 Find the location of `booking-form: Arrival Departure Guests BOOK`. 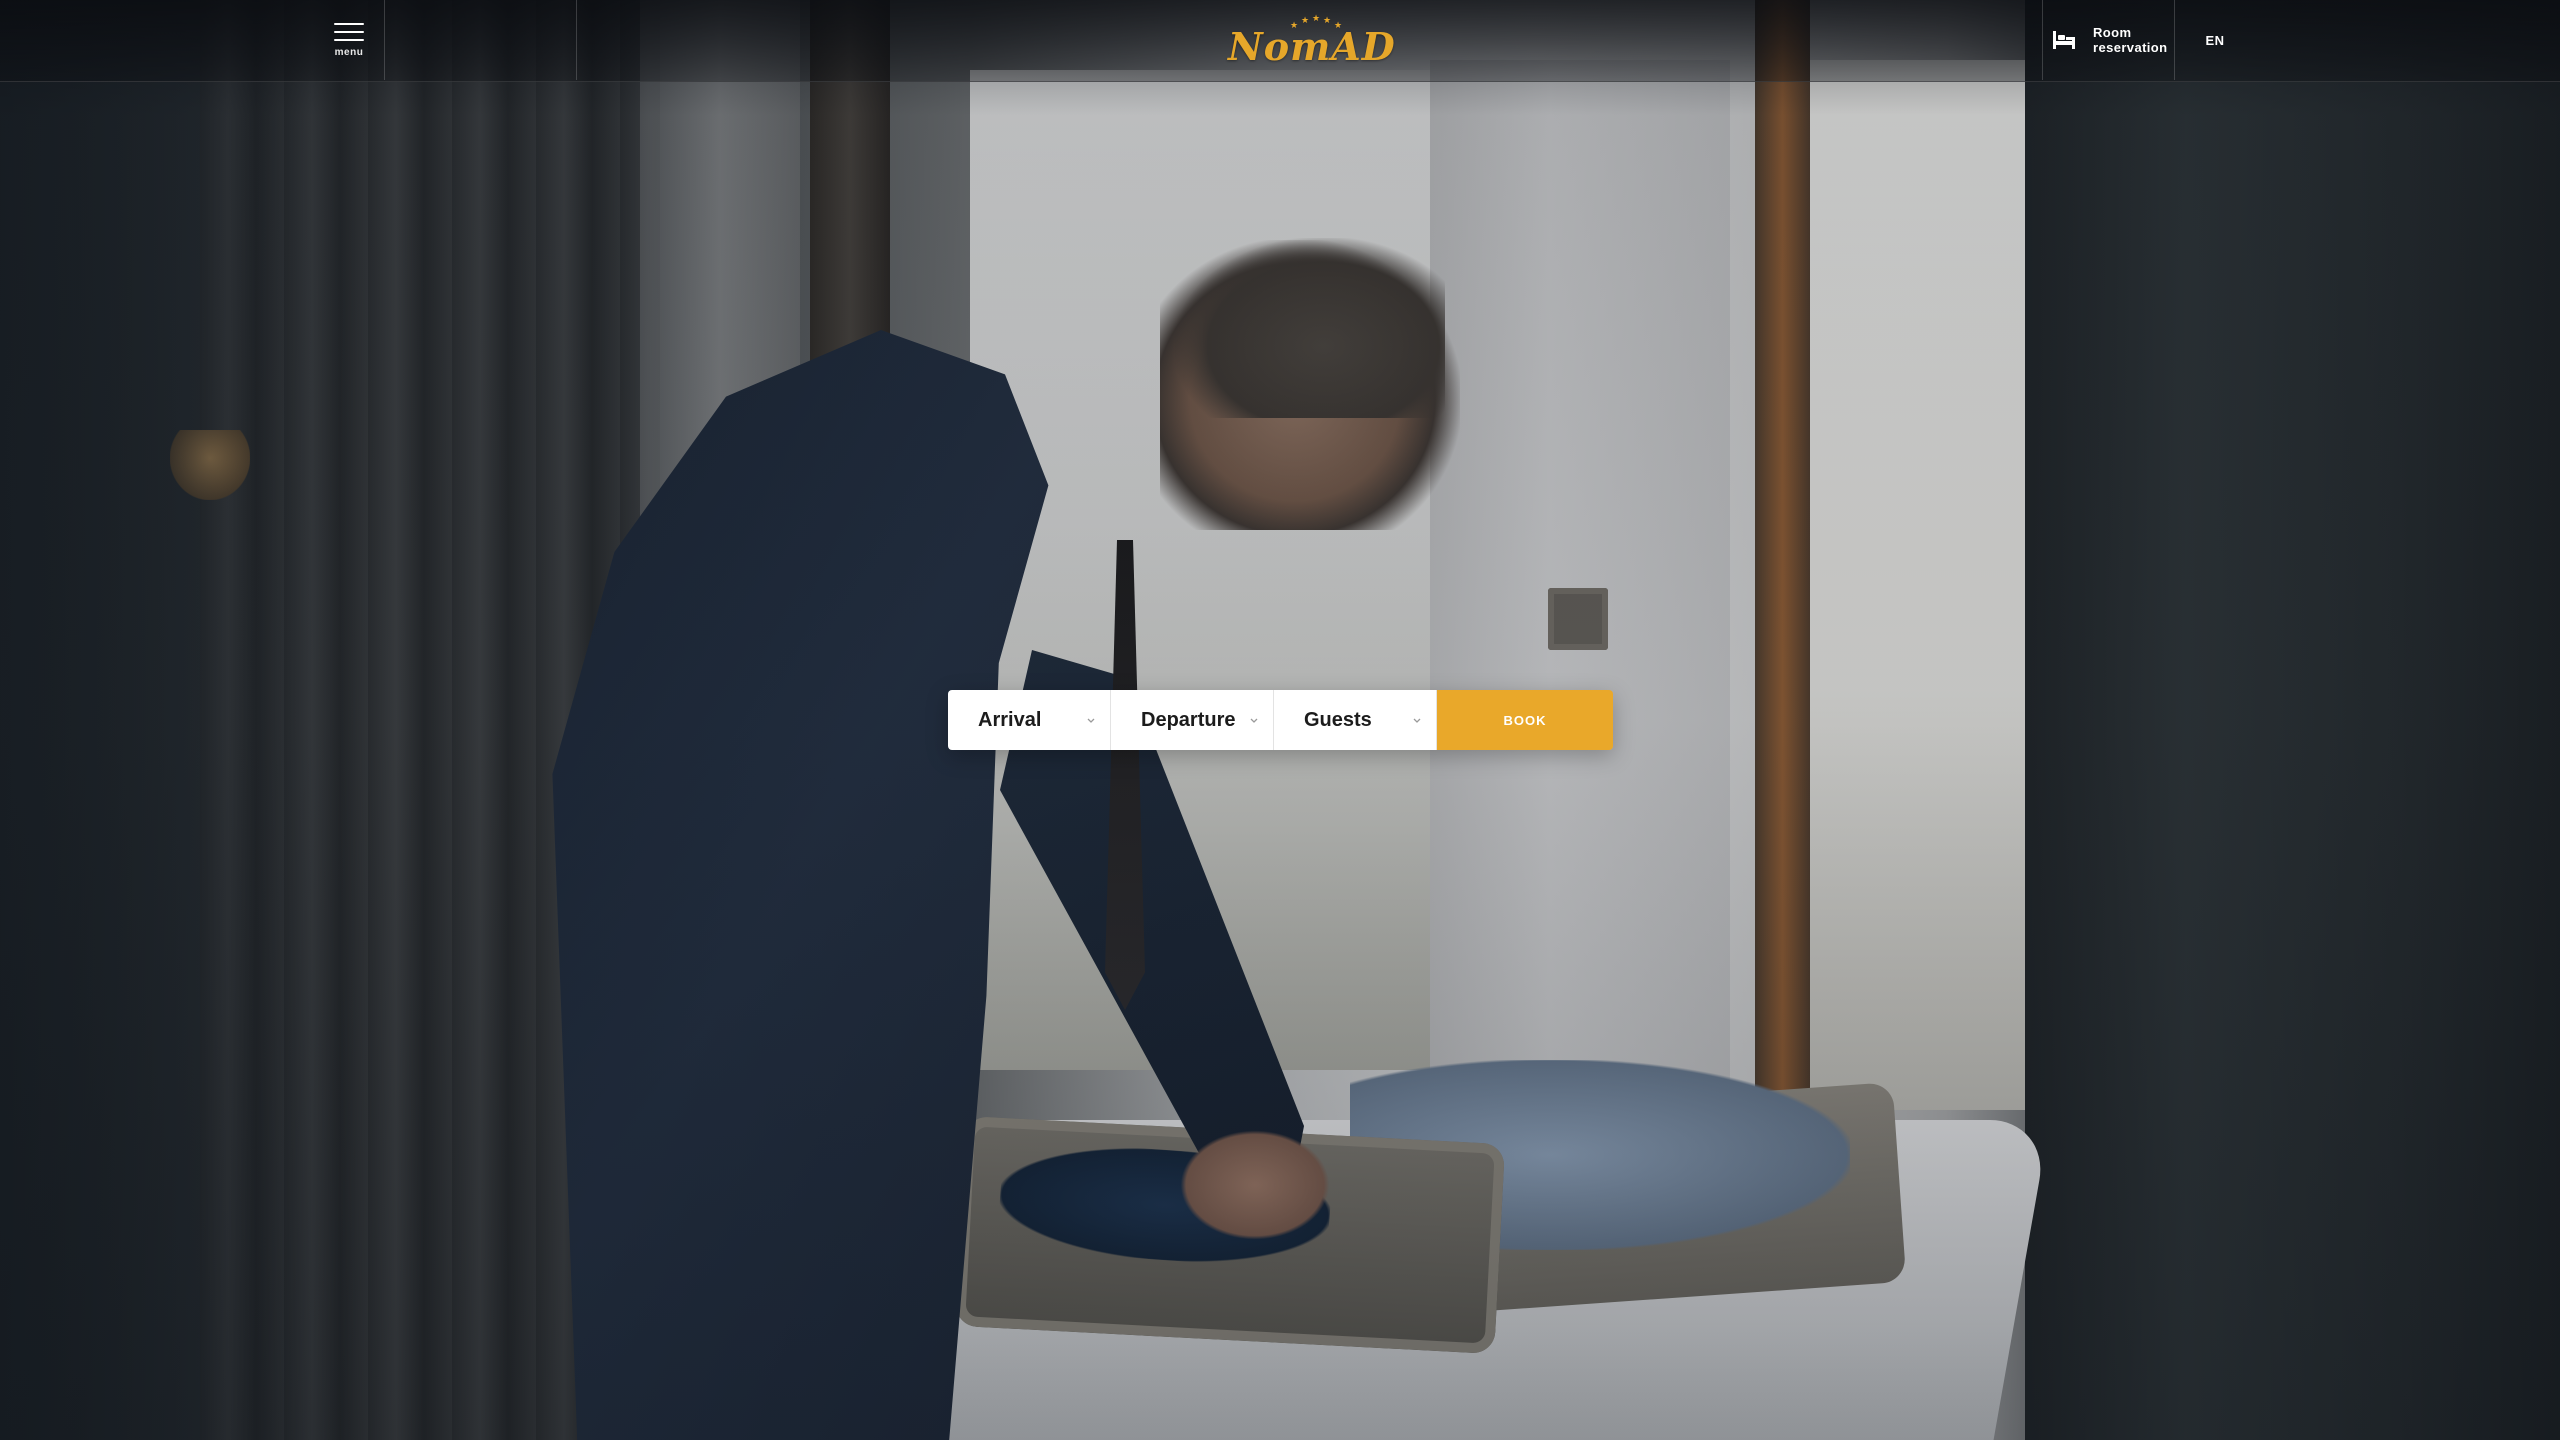

booking-form: Arrival Departure Guests BOOK is located at coordinates (1280, 720).